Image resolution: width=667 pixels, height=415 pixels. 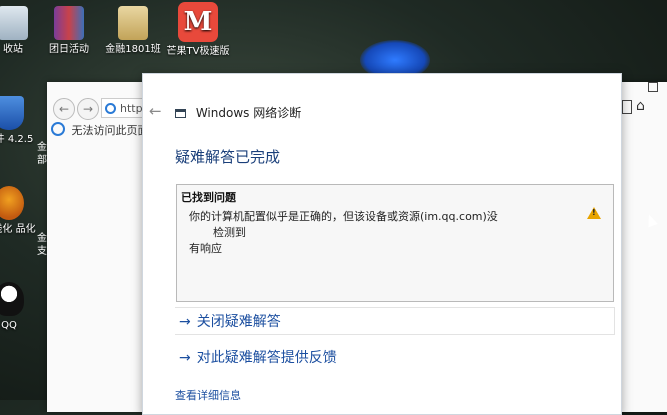 I want to click on desktop-icon-class-folder: 金融1801班, so click(x=133, y=31).